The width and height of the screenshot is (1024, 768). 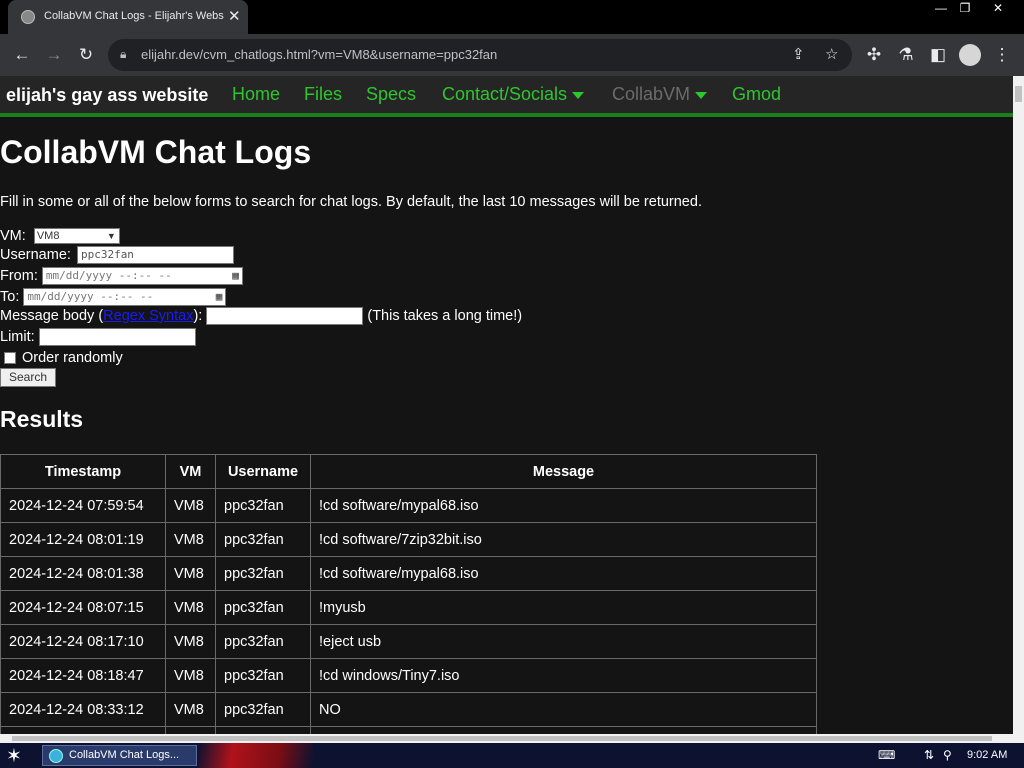 I want to click on cell-username, so click(x=263, y=730).